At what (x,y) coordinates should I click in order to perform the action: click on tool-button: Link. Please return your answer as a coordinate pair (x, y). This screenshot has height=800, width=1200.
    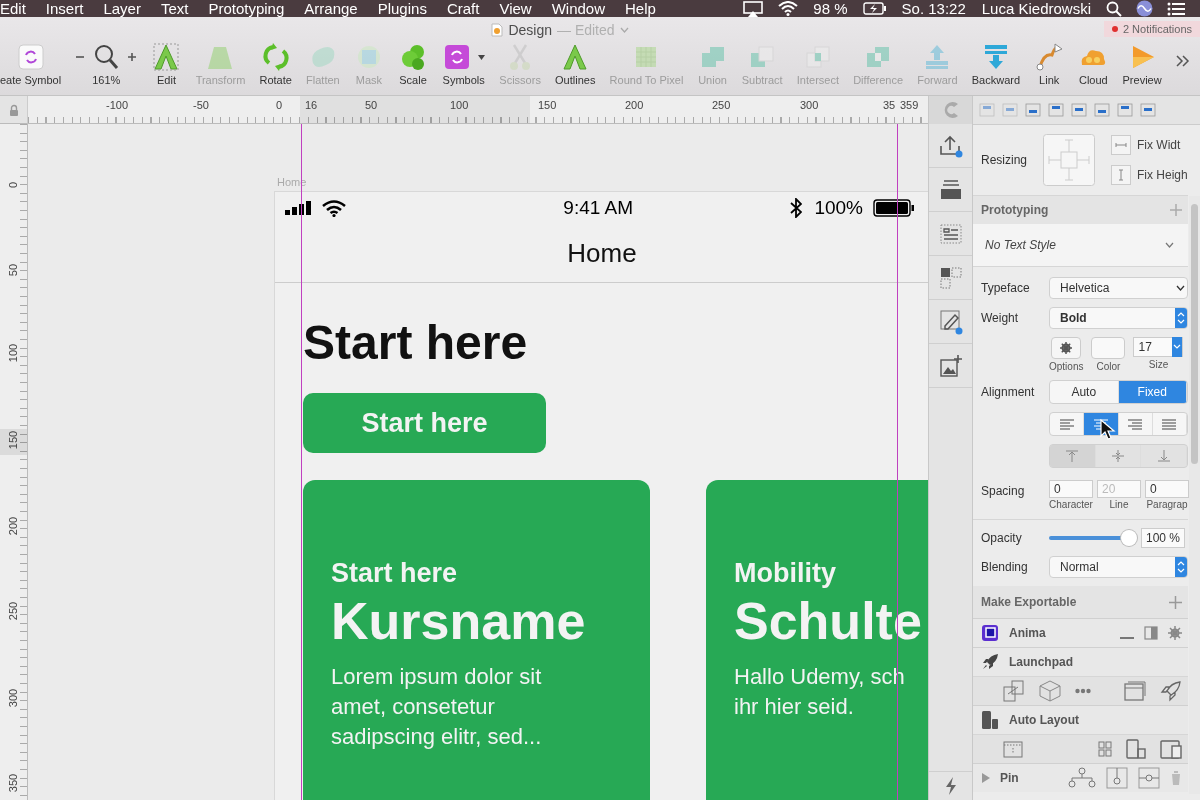
    Looking at the image, I should click on (1049, 64).